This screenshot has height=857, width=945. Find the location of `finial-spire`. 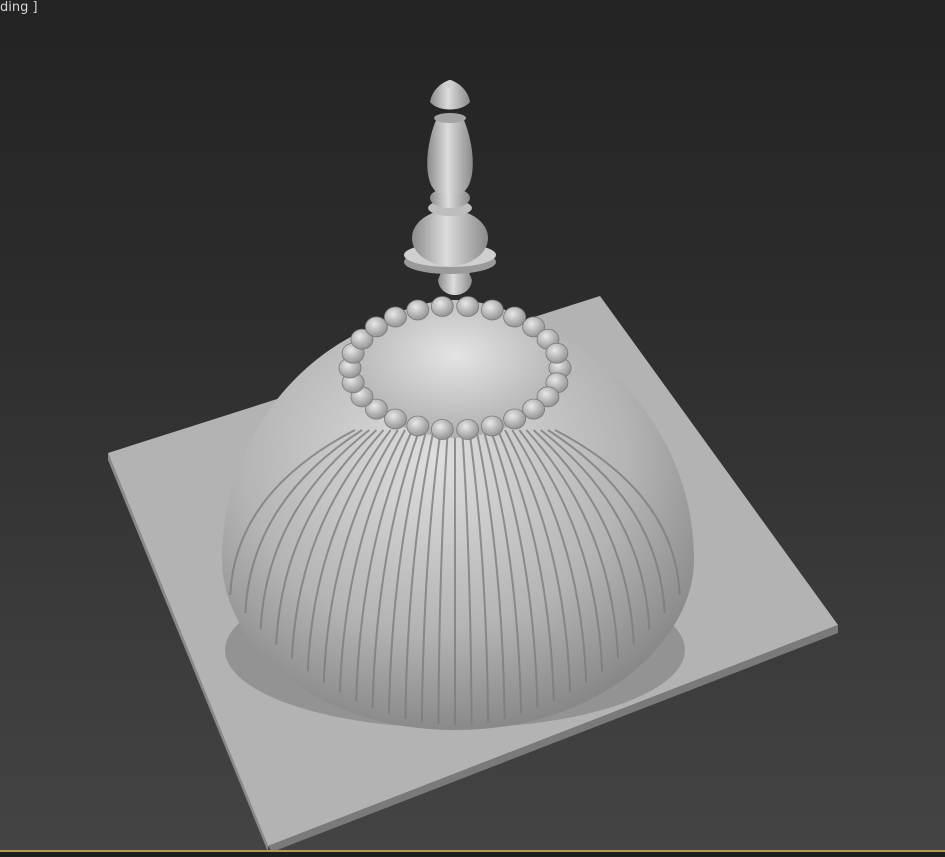

finial-spire is located at coordinates (450, 187).